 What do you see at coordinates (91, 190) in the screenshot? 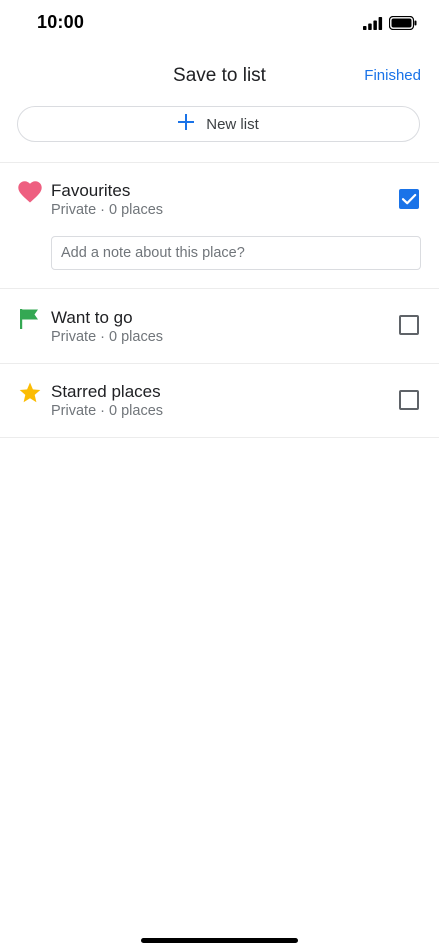
I see `list-title: Favourites` at bounding box center [91, 190].